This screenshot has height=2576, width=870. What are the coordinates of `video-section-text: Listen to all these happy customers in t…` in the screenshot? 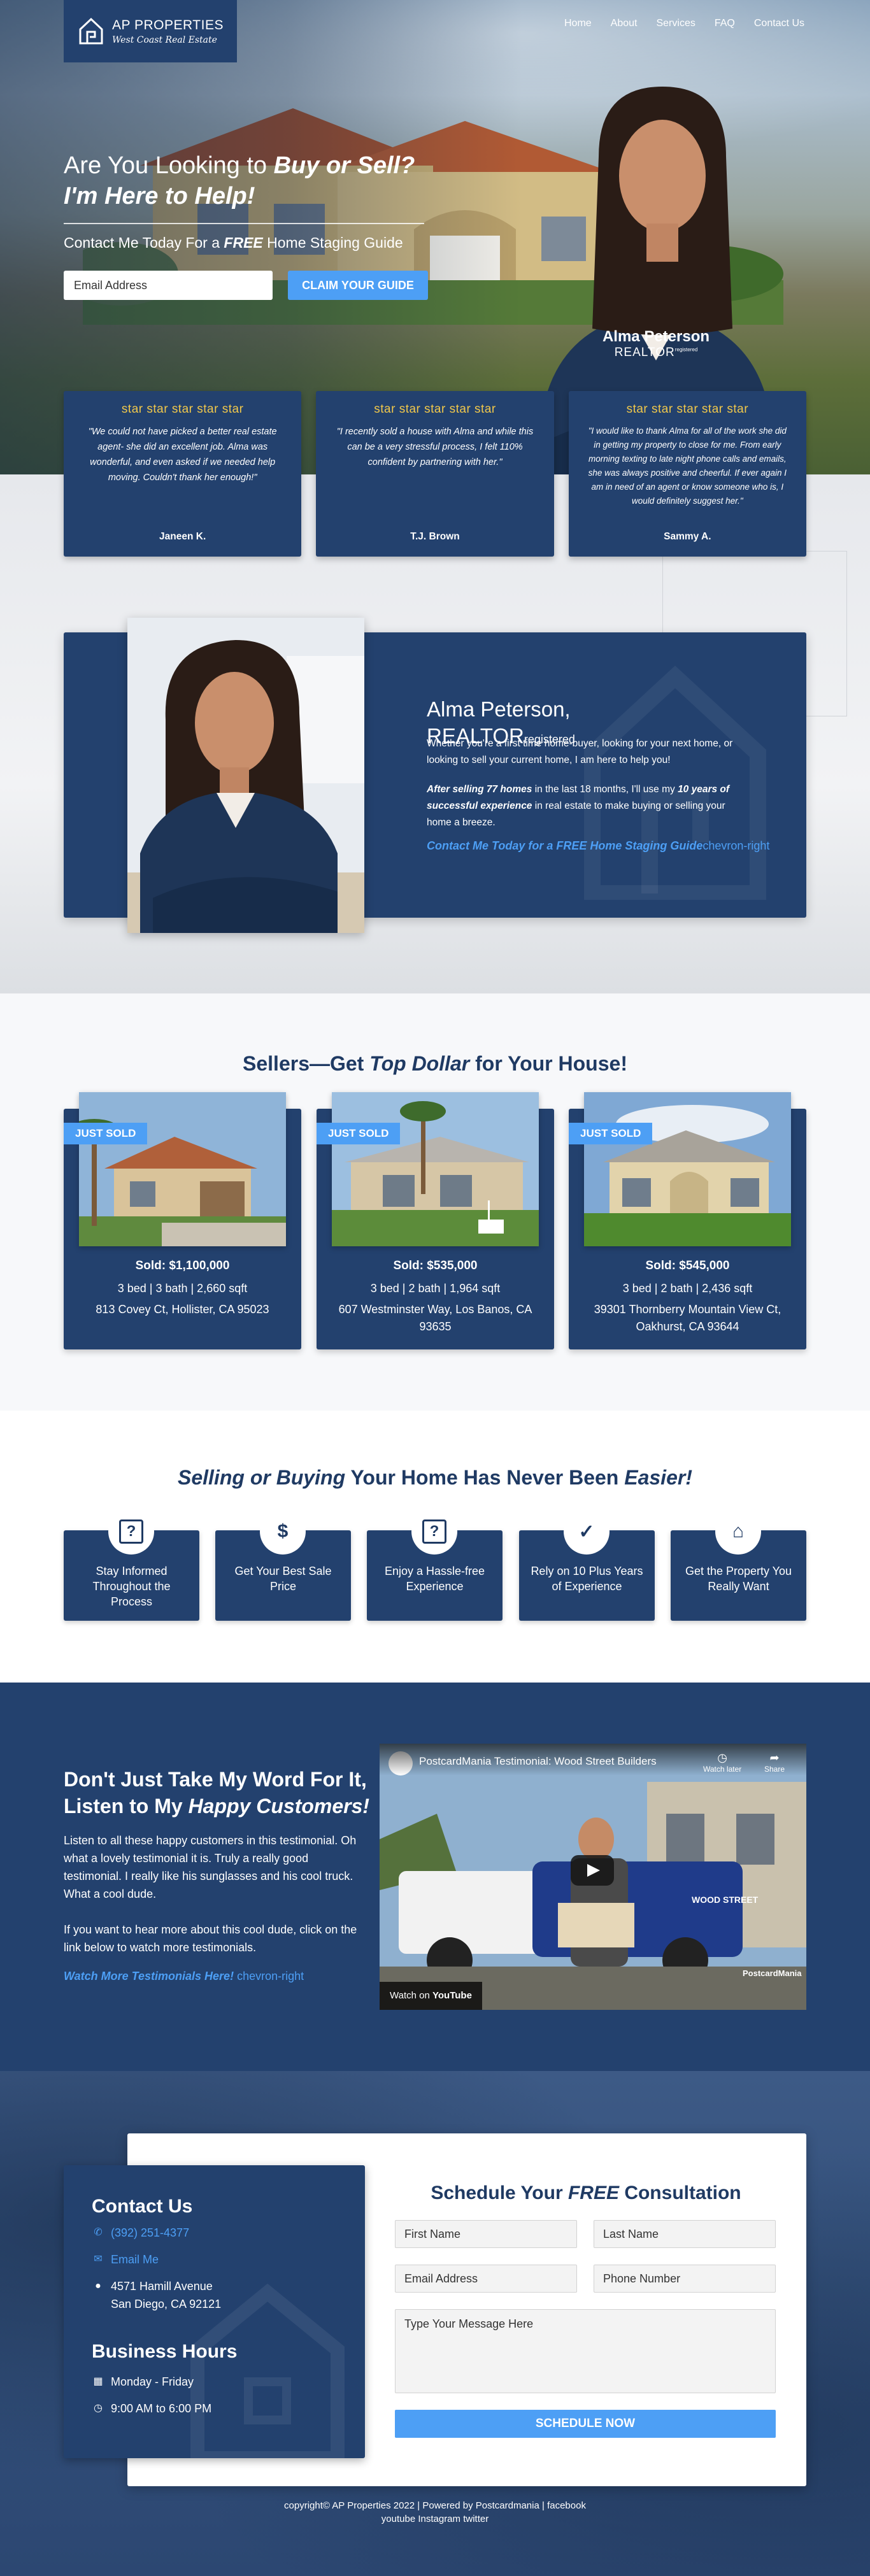 It's located at (210, 1894).